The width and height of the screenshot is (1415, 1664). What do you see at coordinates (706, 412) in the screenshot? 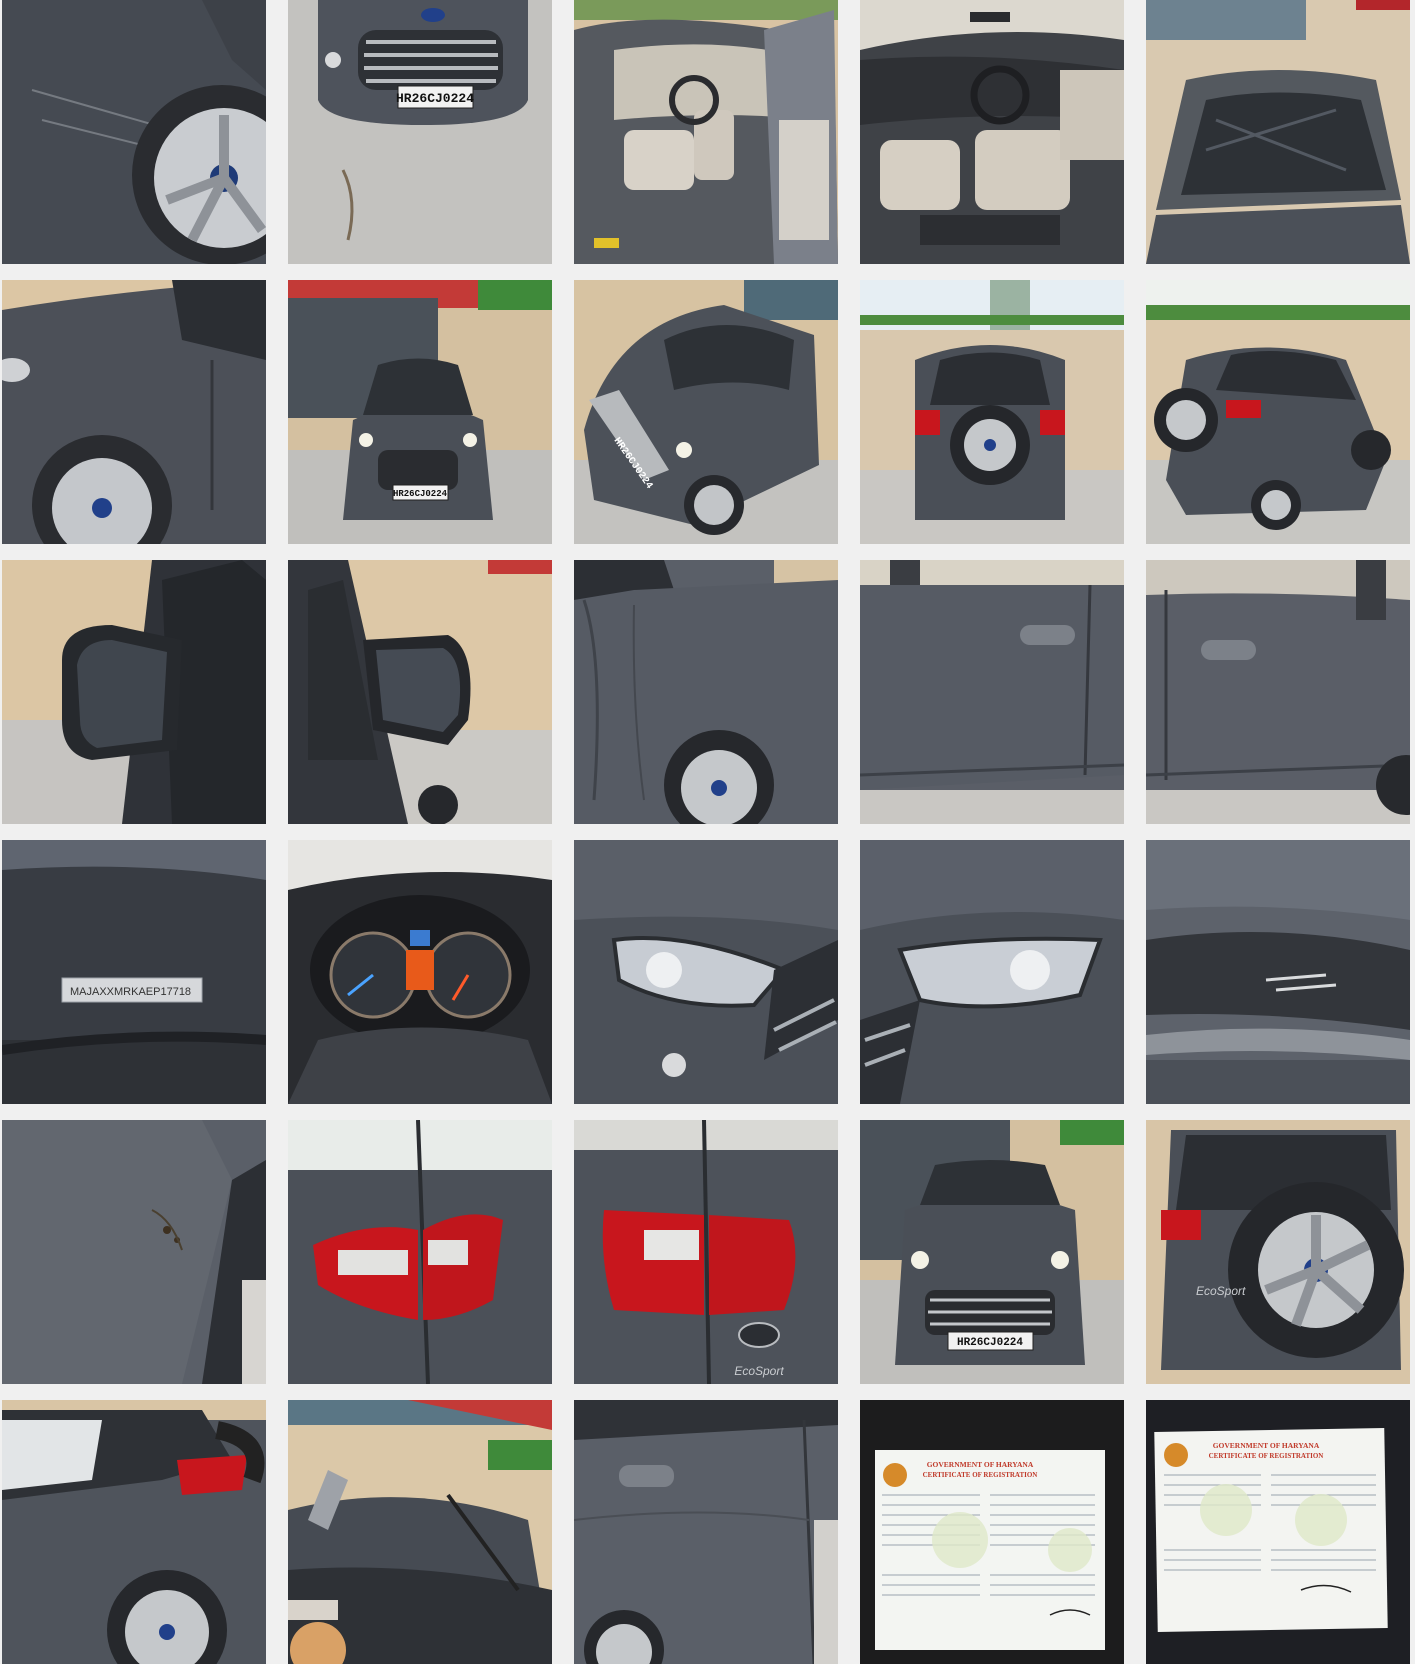
I see `photo-tile-front-angle-view: HR26CJ0224` at bounding box center [706, 412].